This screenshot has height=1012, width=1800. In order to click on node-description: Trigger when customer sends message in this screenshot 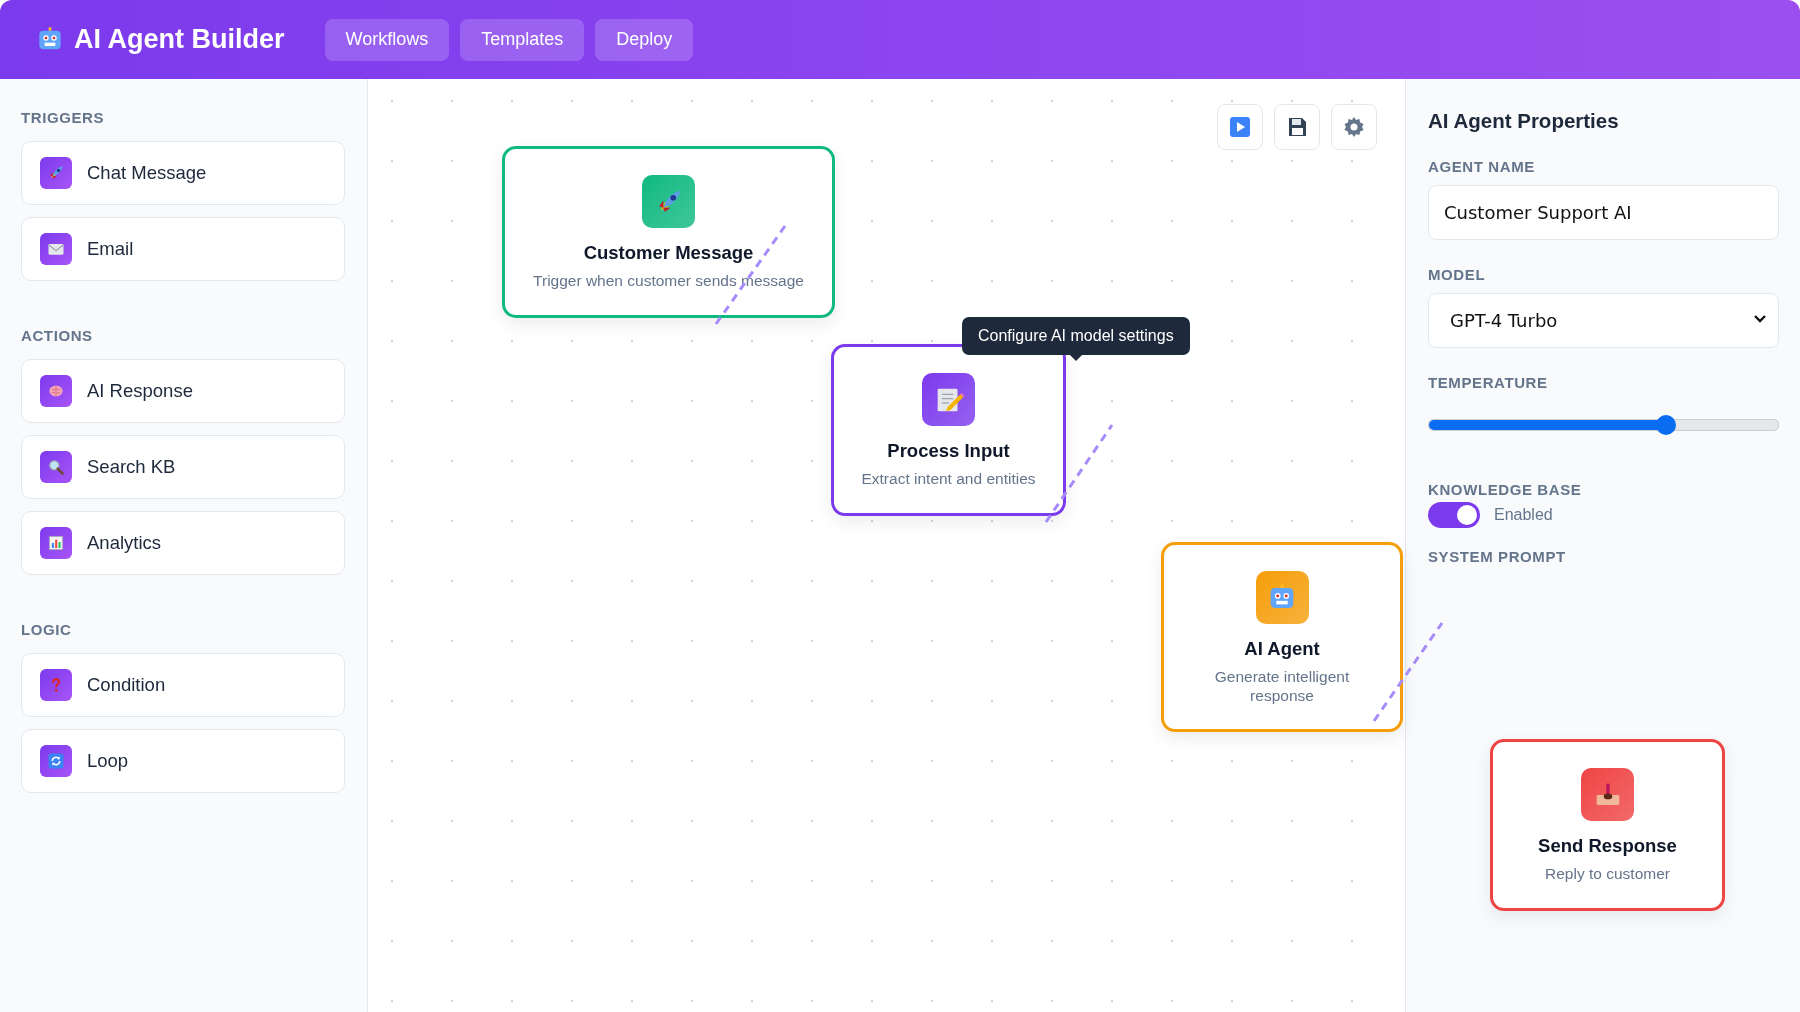, I will do `click(668, 281)`.